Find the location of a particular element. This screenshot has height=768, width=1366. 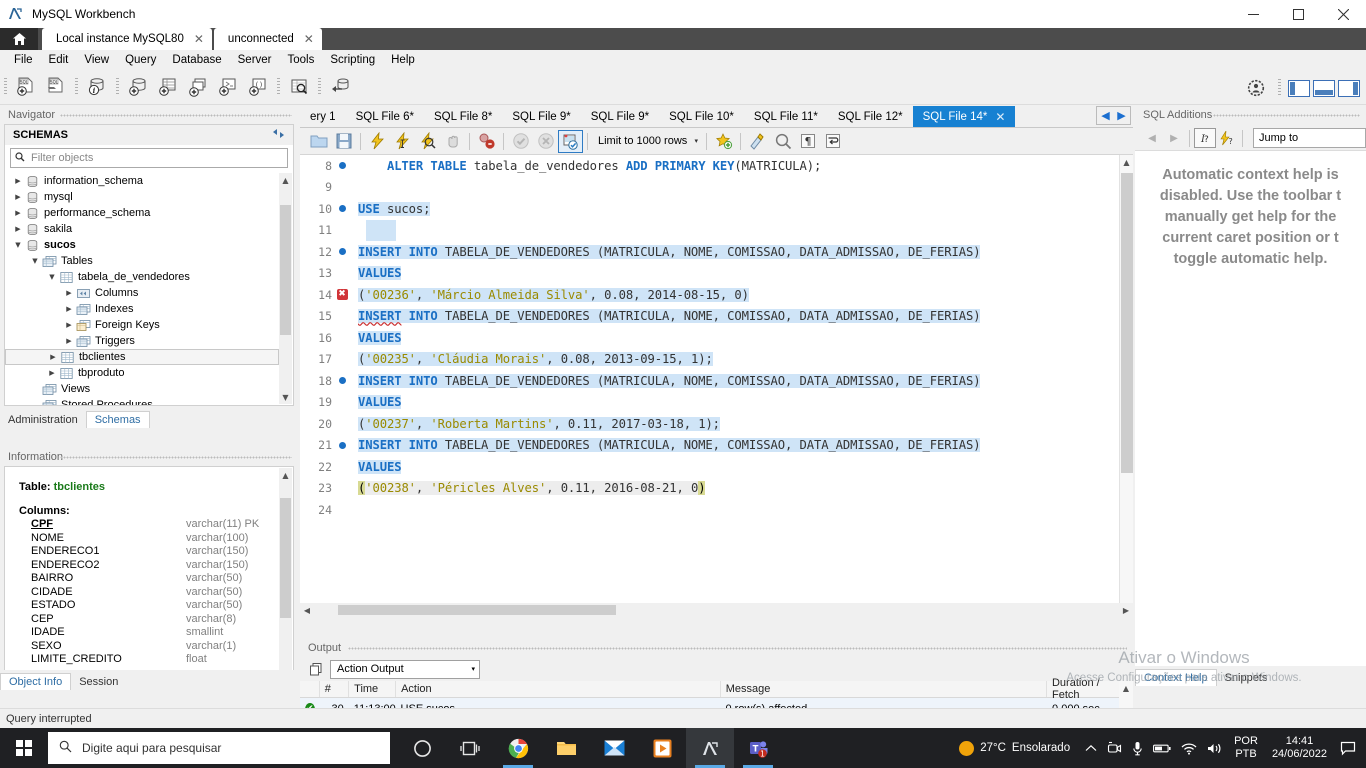

cortana-icon is located at coordinates (422, 748).